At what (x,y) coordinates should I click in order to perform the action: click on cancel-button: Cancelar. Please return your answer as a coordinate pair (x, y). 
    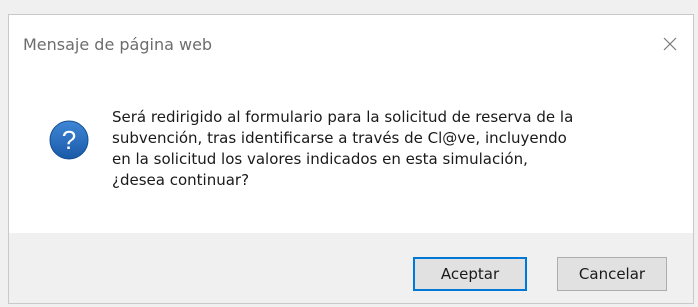
    Looking at the image, I should click on (612, 274).